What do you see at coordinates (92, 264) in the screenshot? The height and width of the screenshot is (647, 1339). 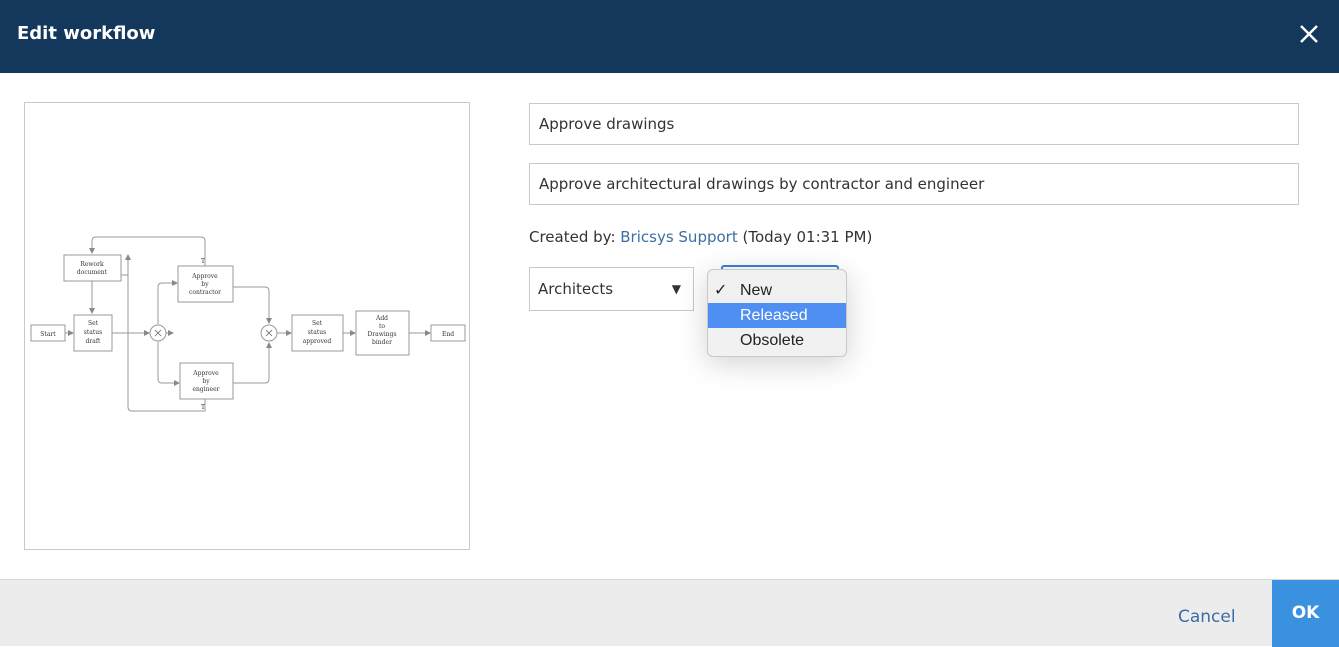 I see `node-rework-1: Rework` at bounding box center [92, 264].